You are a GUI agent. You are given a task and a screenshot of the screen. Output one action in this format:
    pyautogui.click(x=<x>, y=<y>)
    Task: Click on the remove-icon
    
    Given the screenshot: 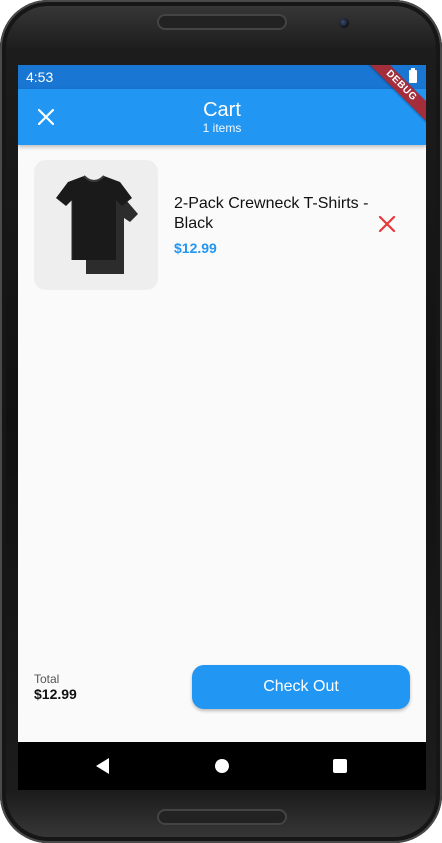 What is the action you would take?
    pyautogui.click(x=387, y=224)
    